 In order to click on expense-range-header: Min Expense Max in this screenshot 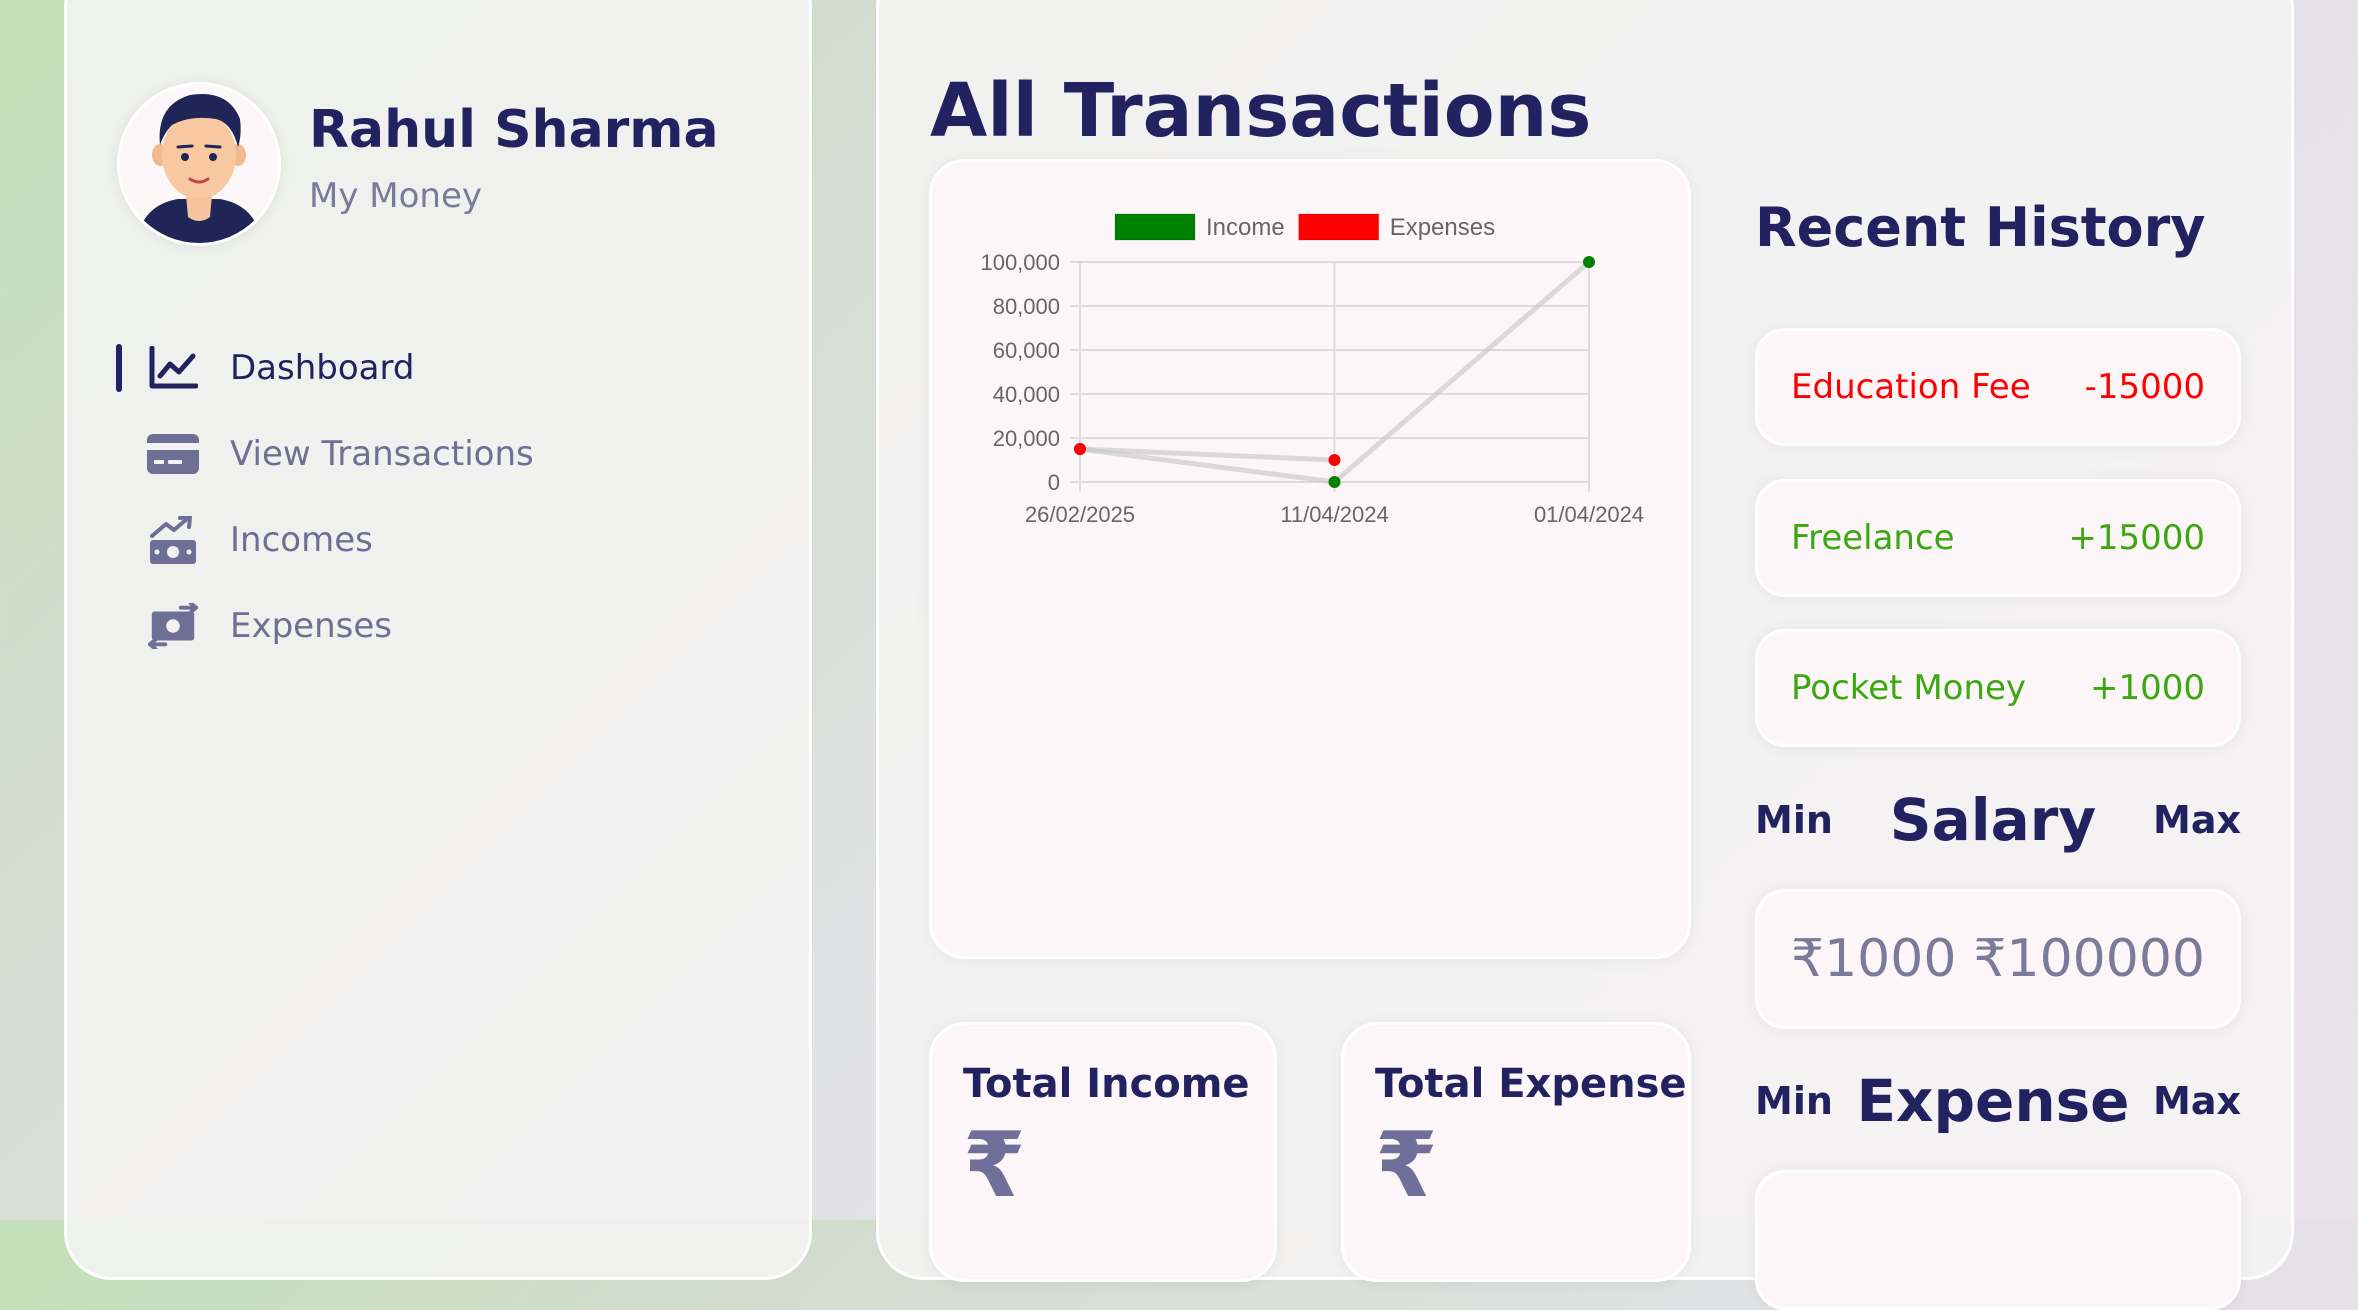, I will do `click(1998, 1101)`.